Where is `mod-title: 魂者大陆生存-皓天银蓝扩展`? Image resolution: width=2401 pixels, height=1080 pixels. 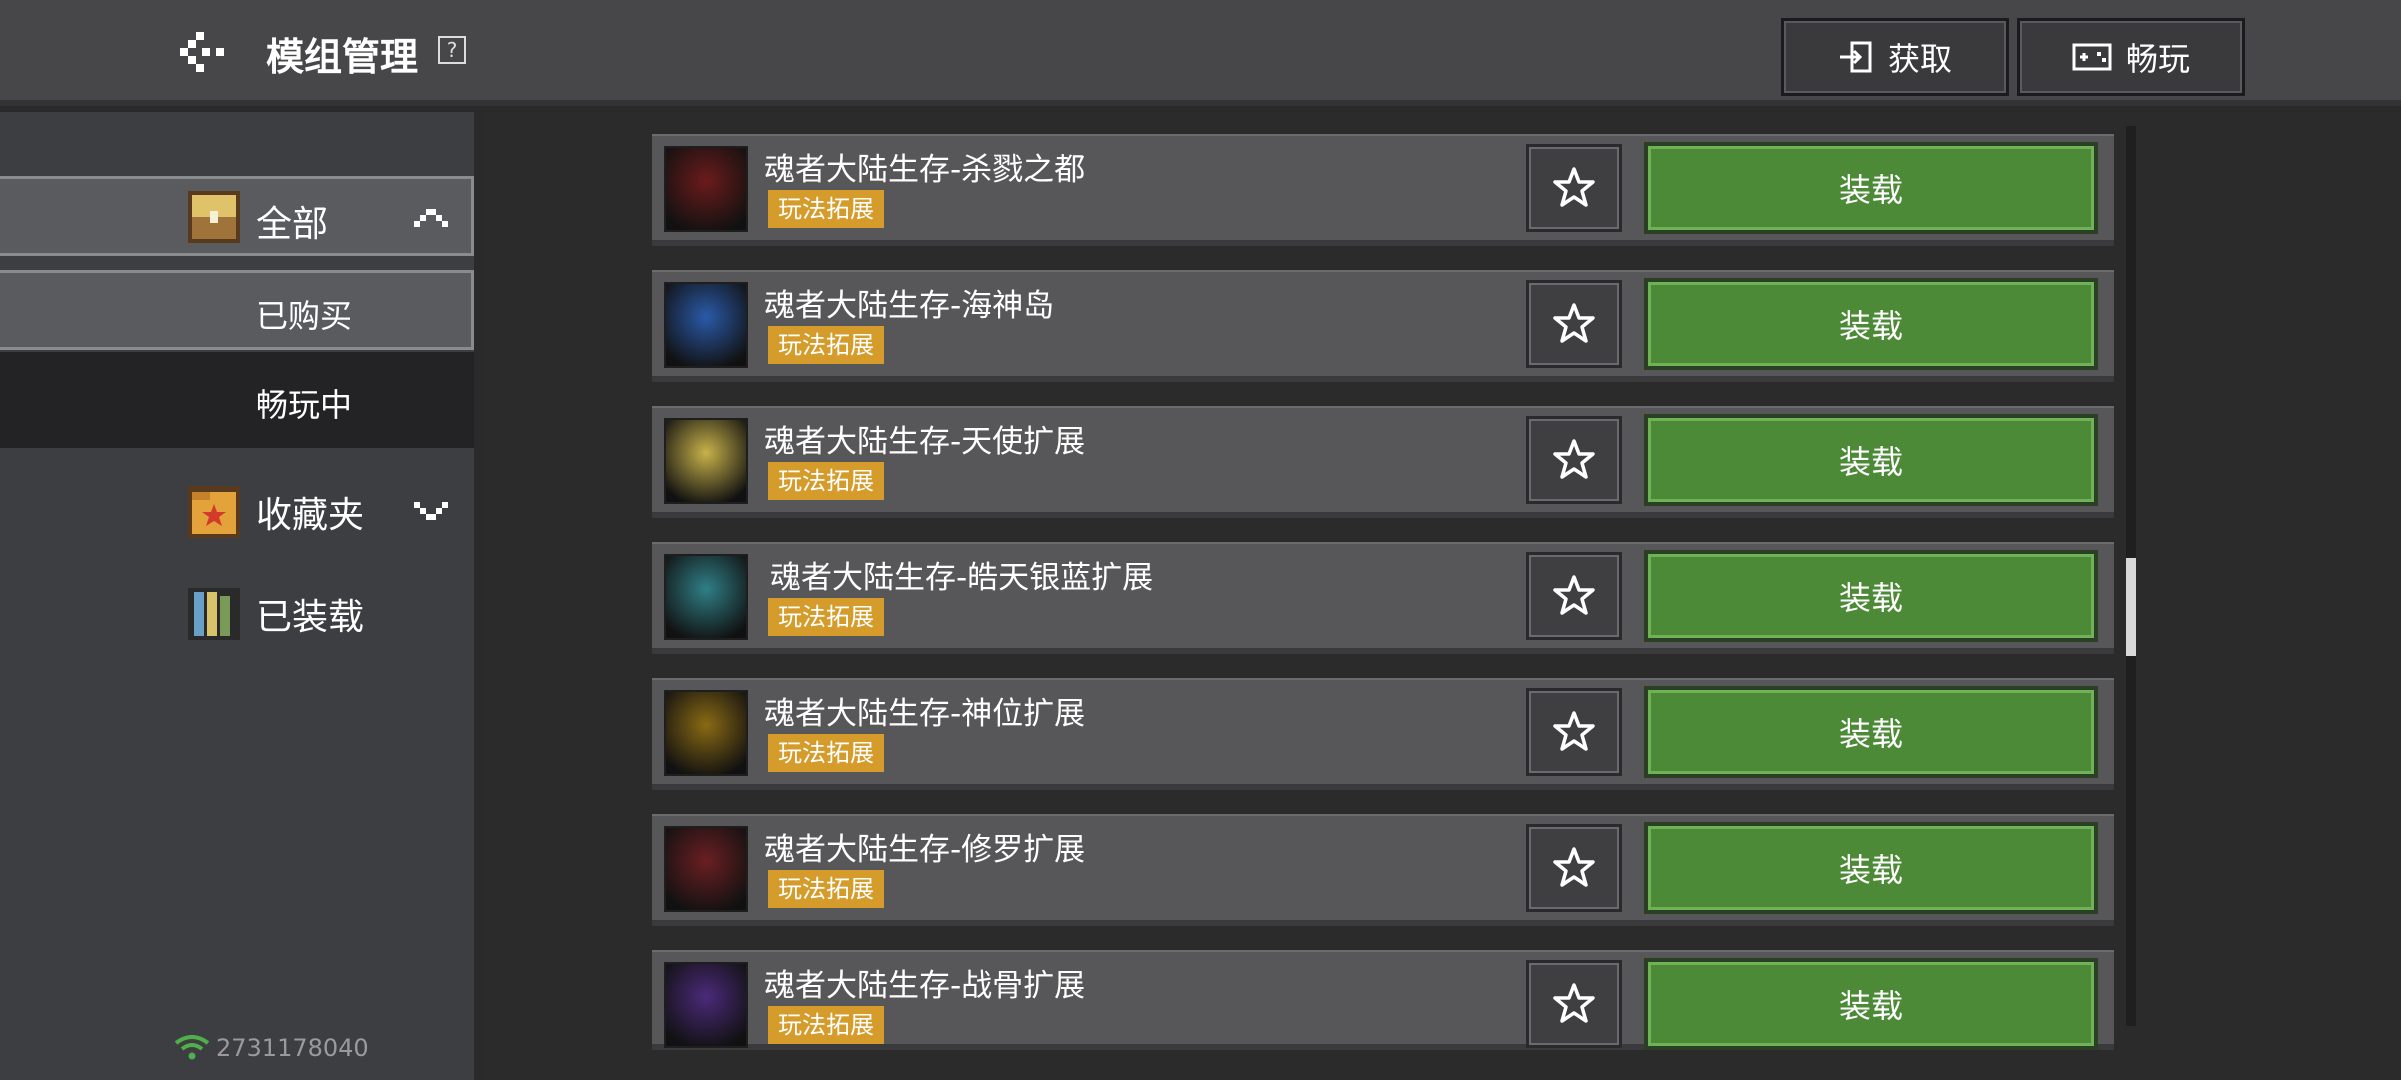
mod-title: 魂者大陆生存-皓天银蓝扩展 is located at coordinates (962, 578).